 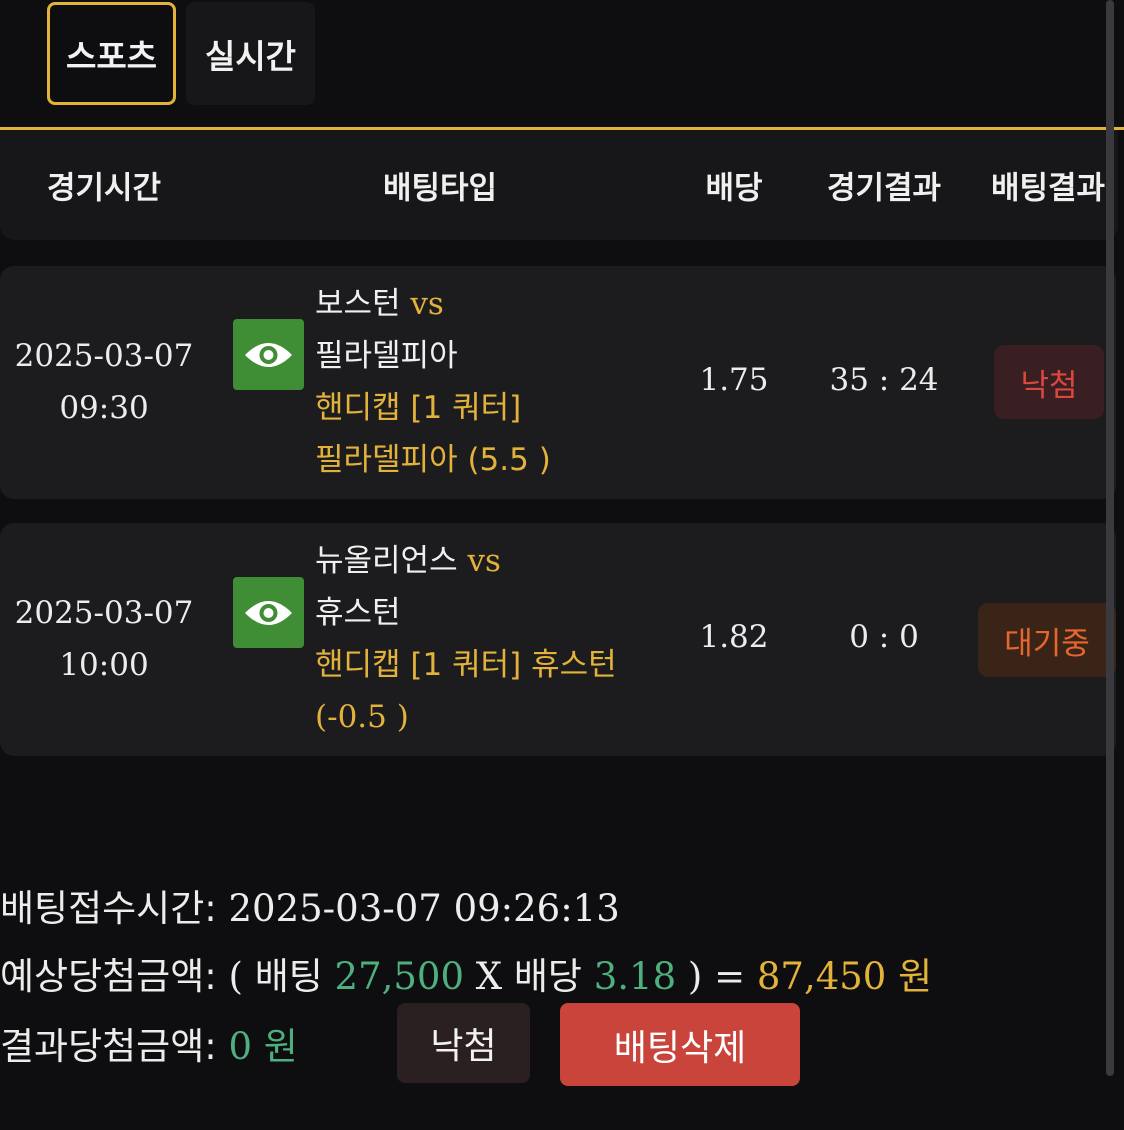 What do you see at coordinates (240, 1046) in the screenshot?
I see `result-amount: 0` at bounding box center [240, 1046].